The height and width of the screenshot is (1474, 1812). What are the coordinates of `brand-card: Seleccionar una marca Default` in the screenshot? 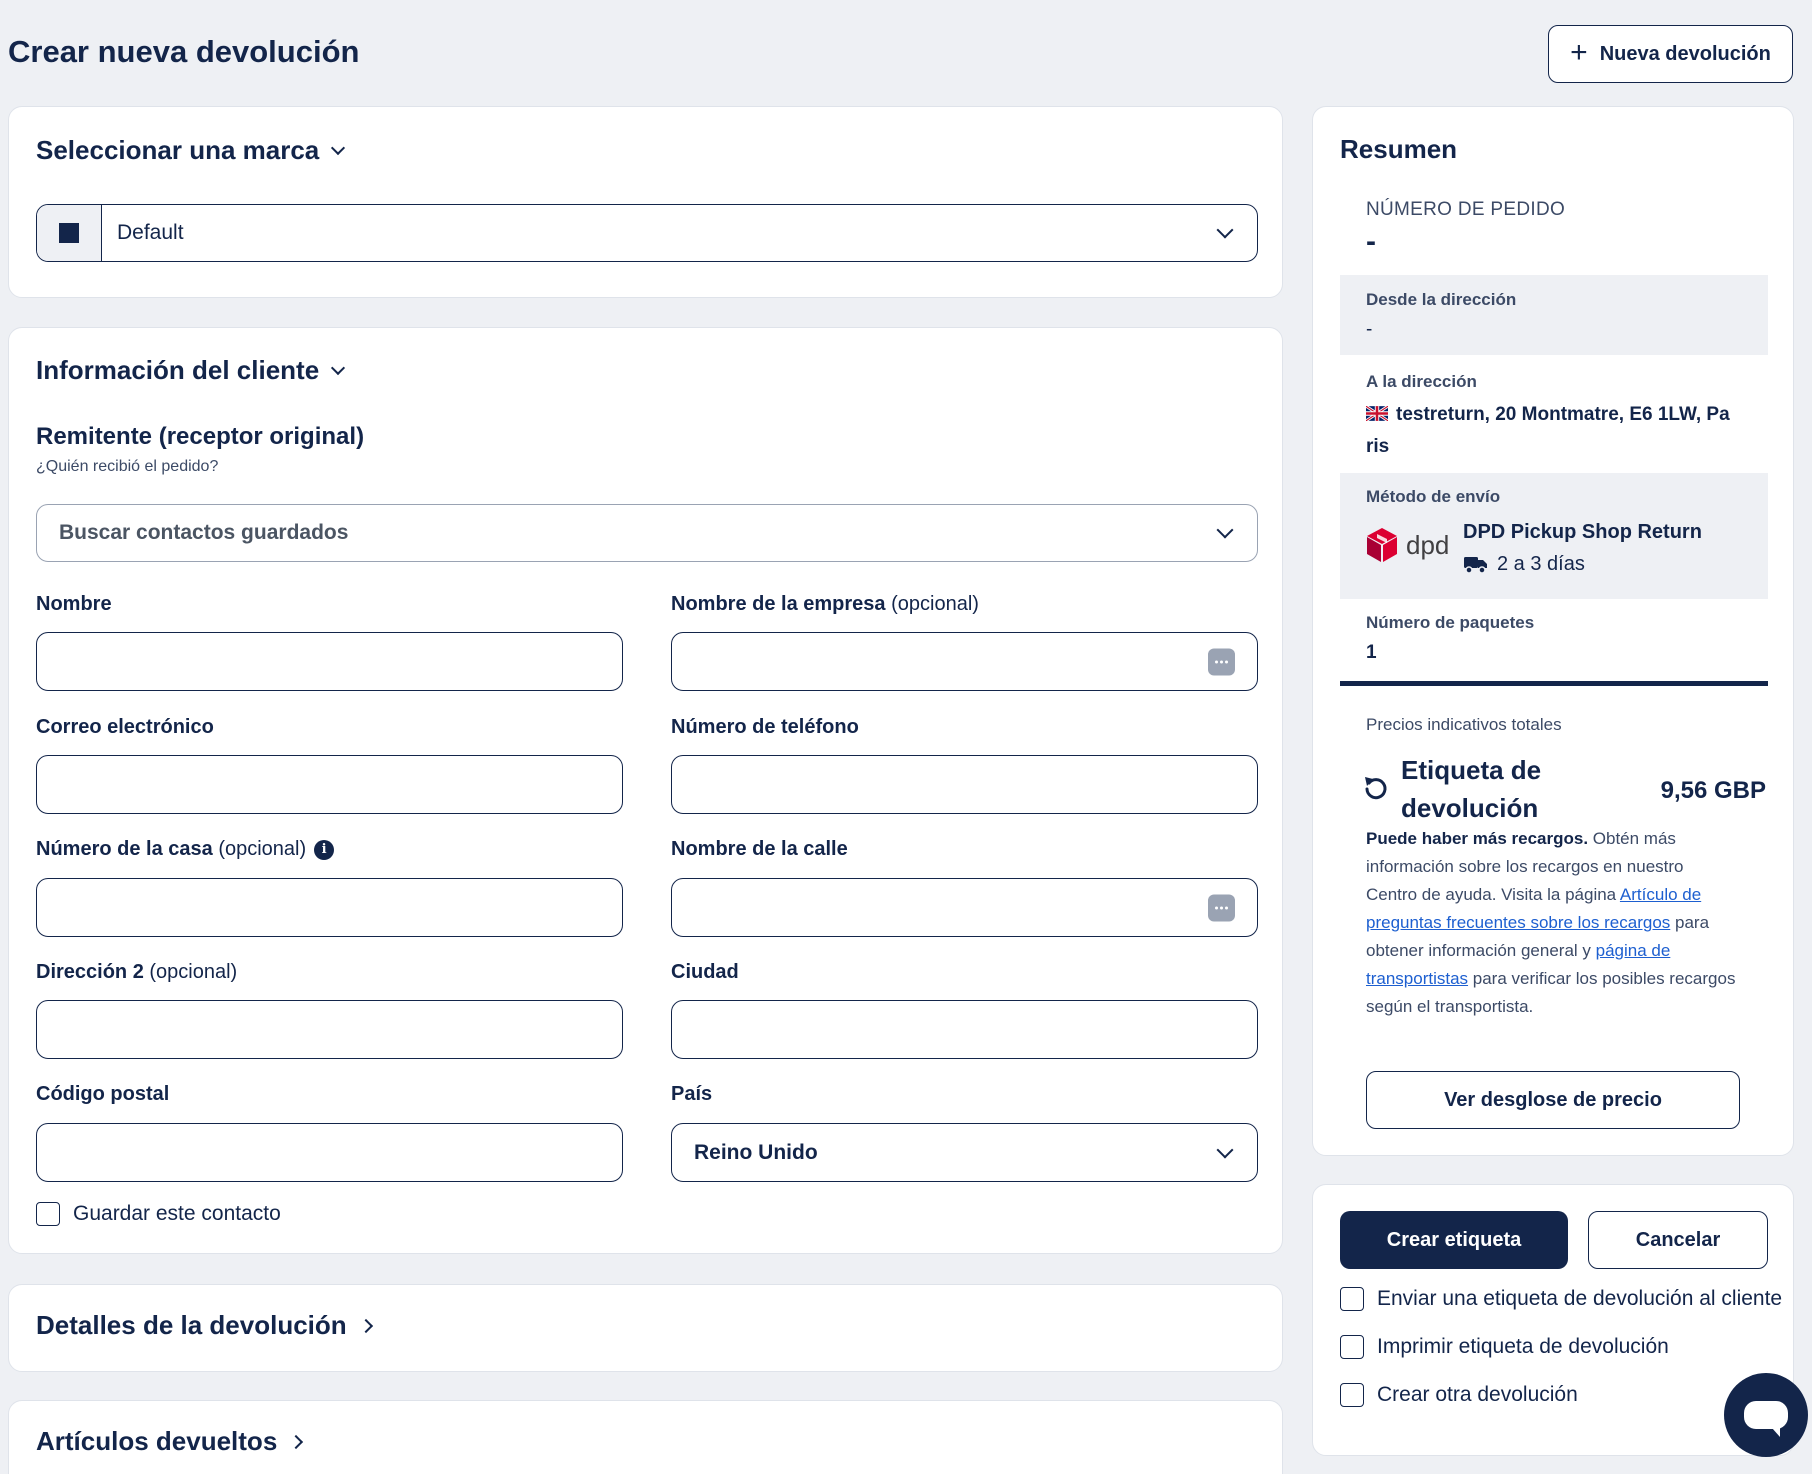 It's located at (645, 202).